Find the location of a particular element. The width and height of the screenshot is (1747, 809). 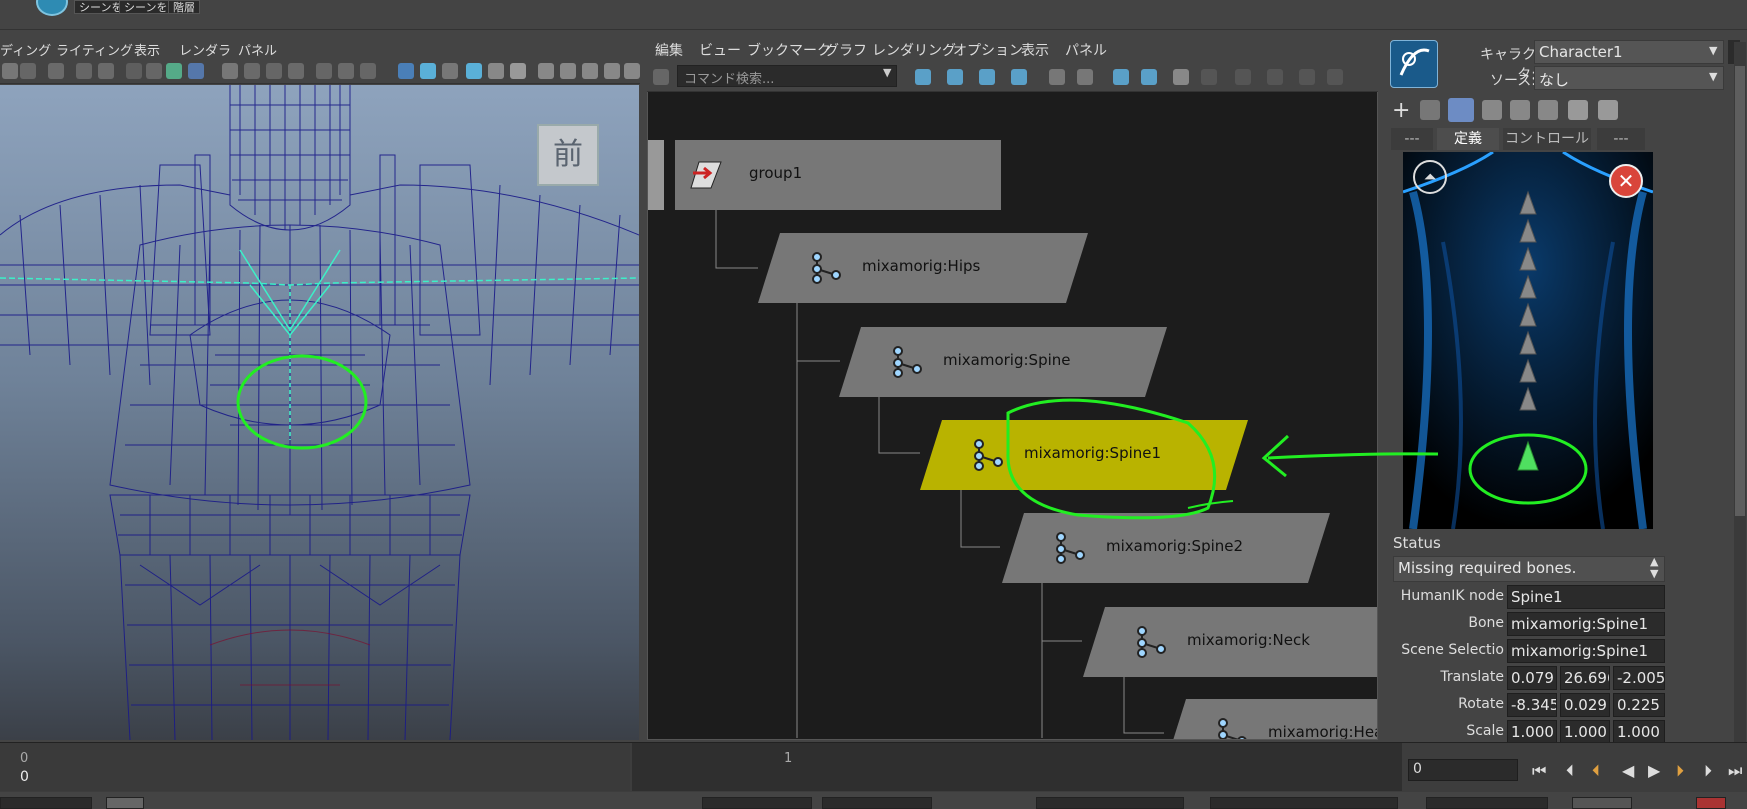

shadows-icon is located at coordinates (496, 71).